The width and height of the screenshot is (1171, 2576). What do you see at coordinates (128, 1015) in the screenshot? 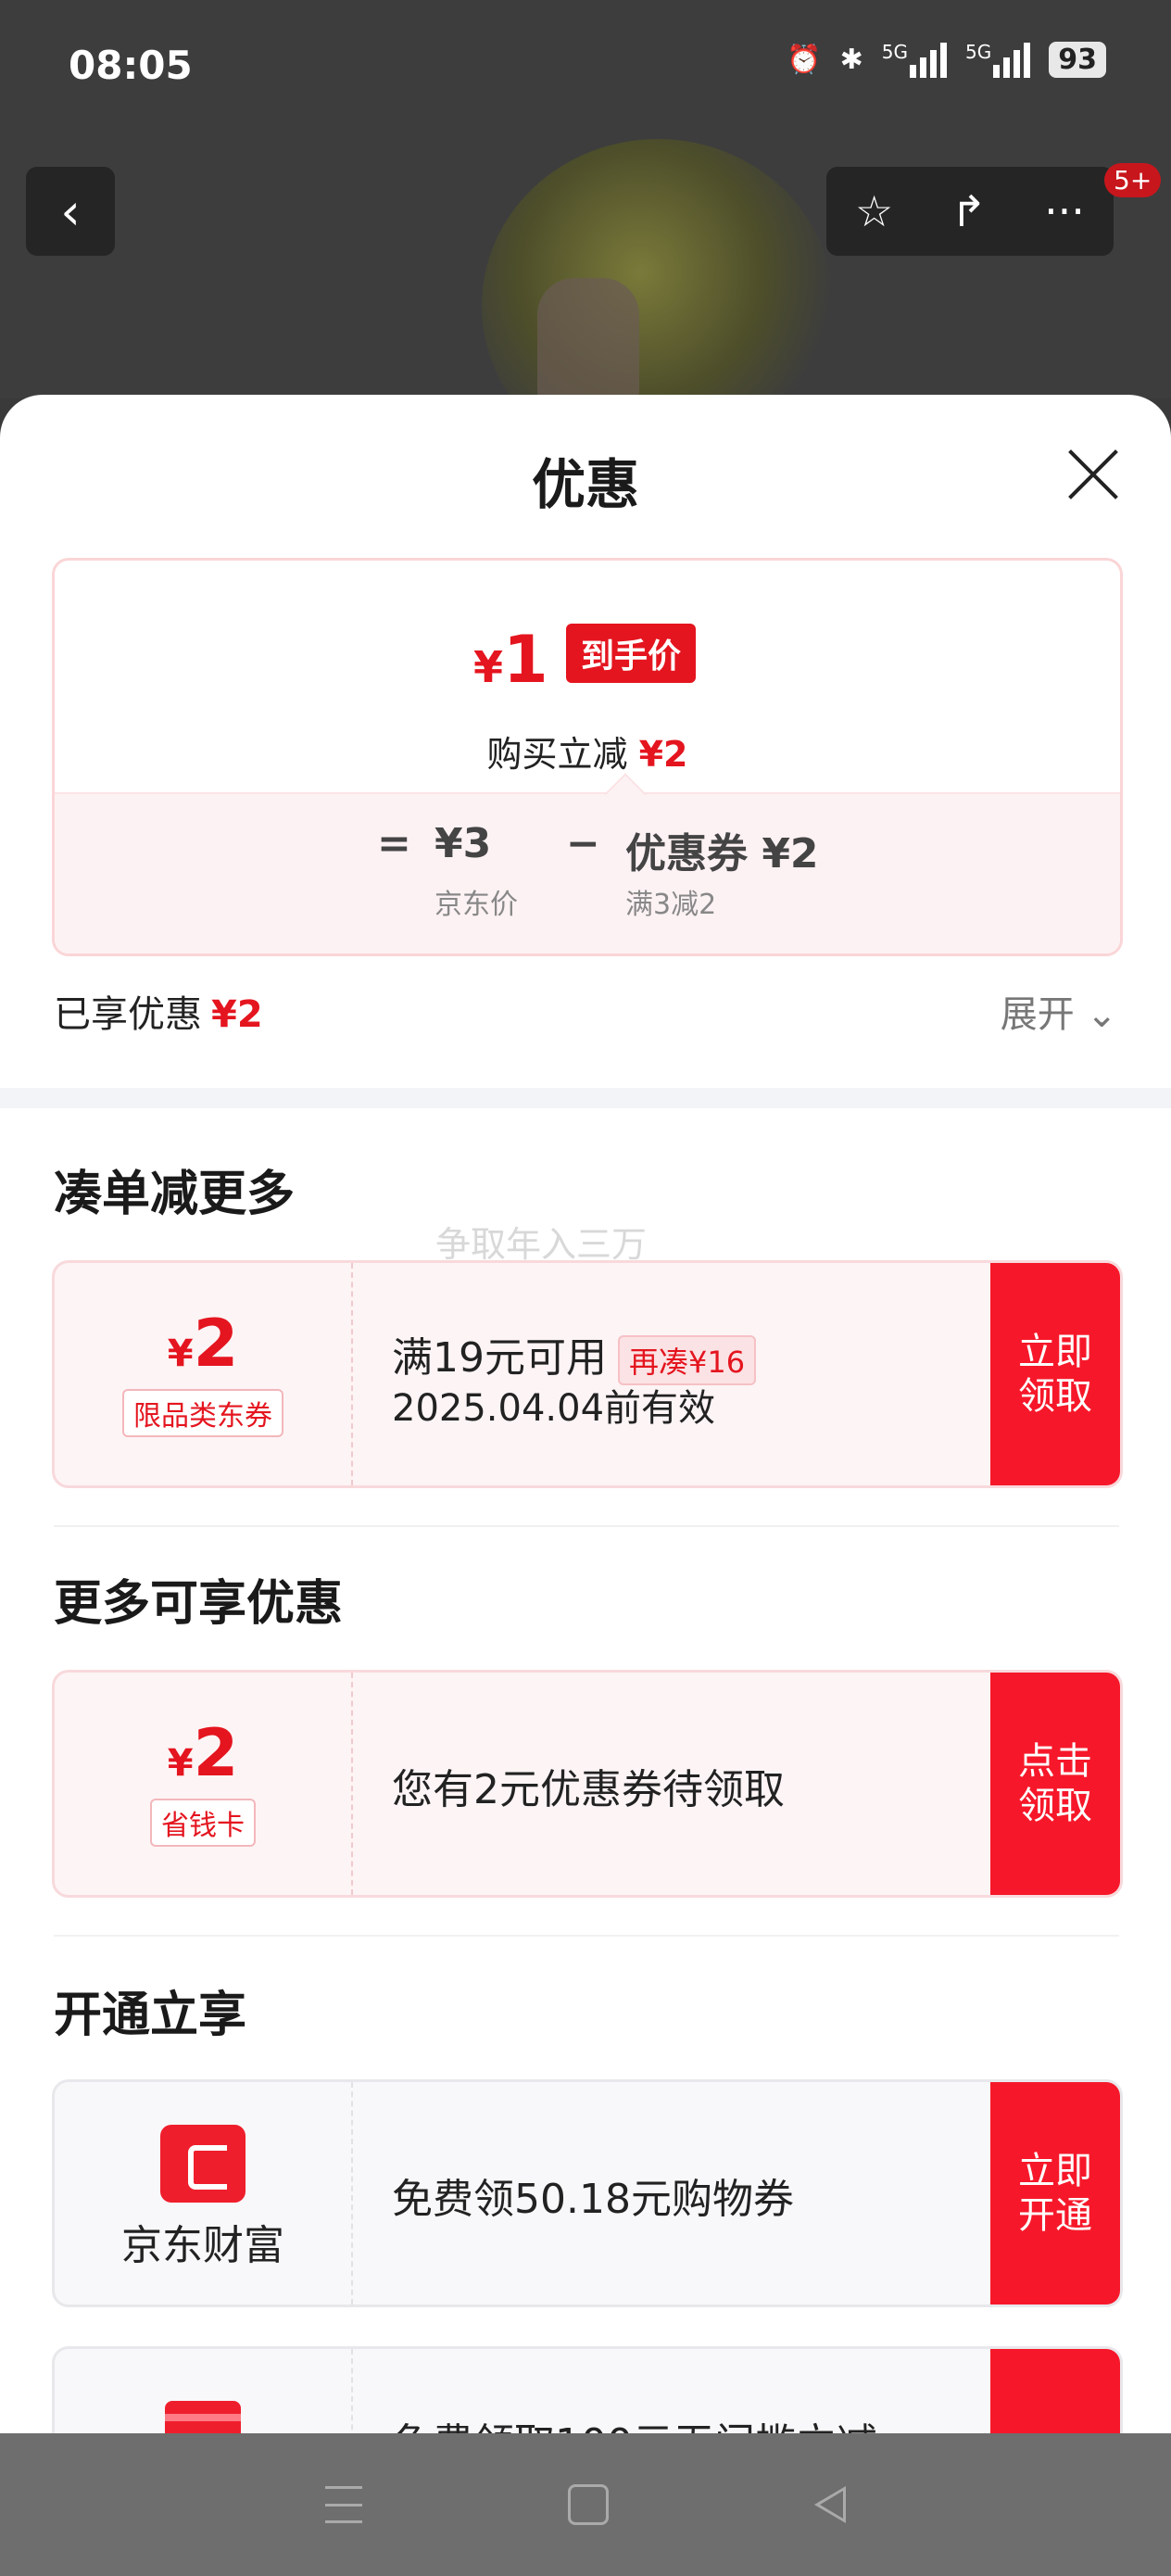
I see `saved-label: 已享优惠` at bounding box center [128, 1015].